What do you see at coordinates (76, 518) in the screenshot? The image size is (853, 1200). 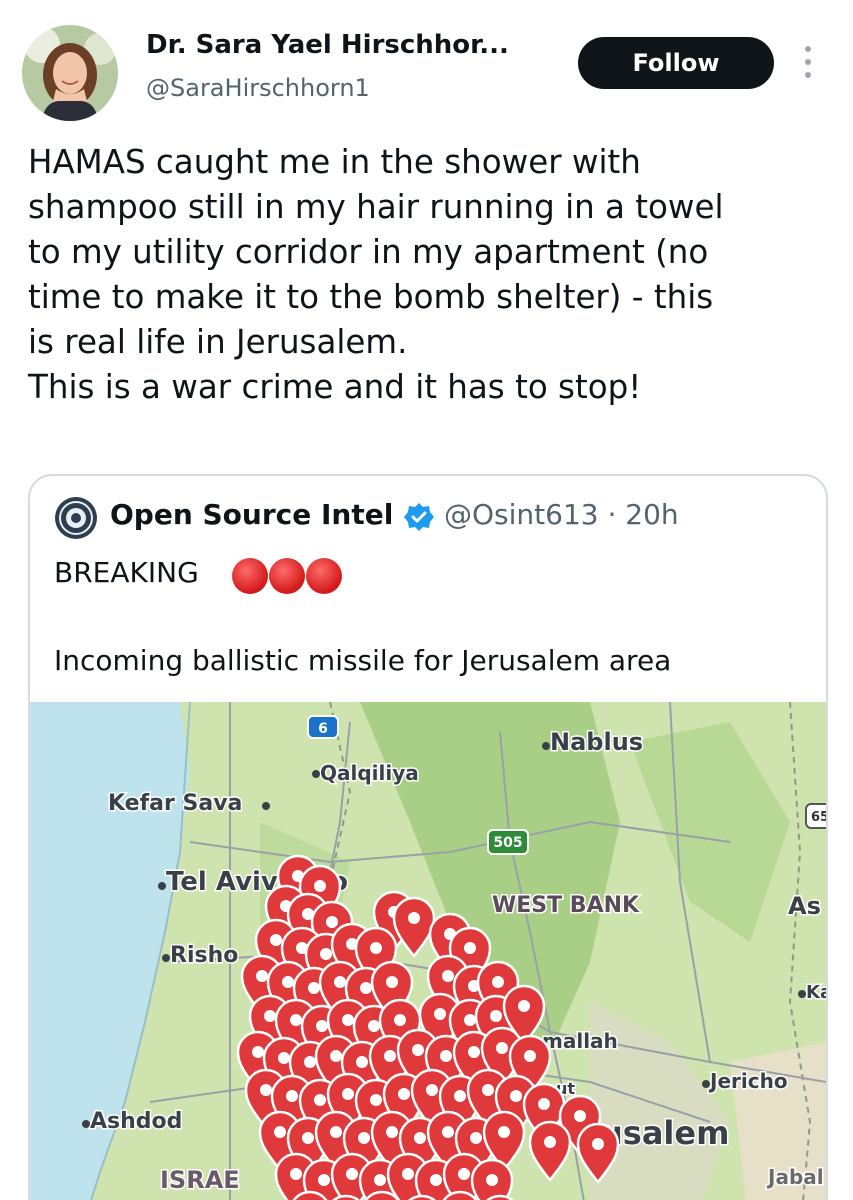 I see `quoted-author-avatar` at bounding box center [76, 518].